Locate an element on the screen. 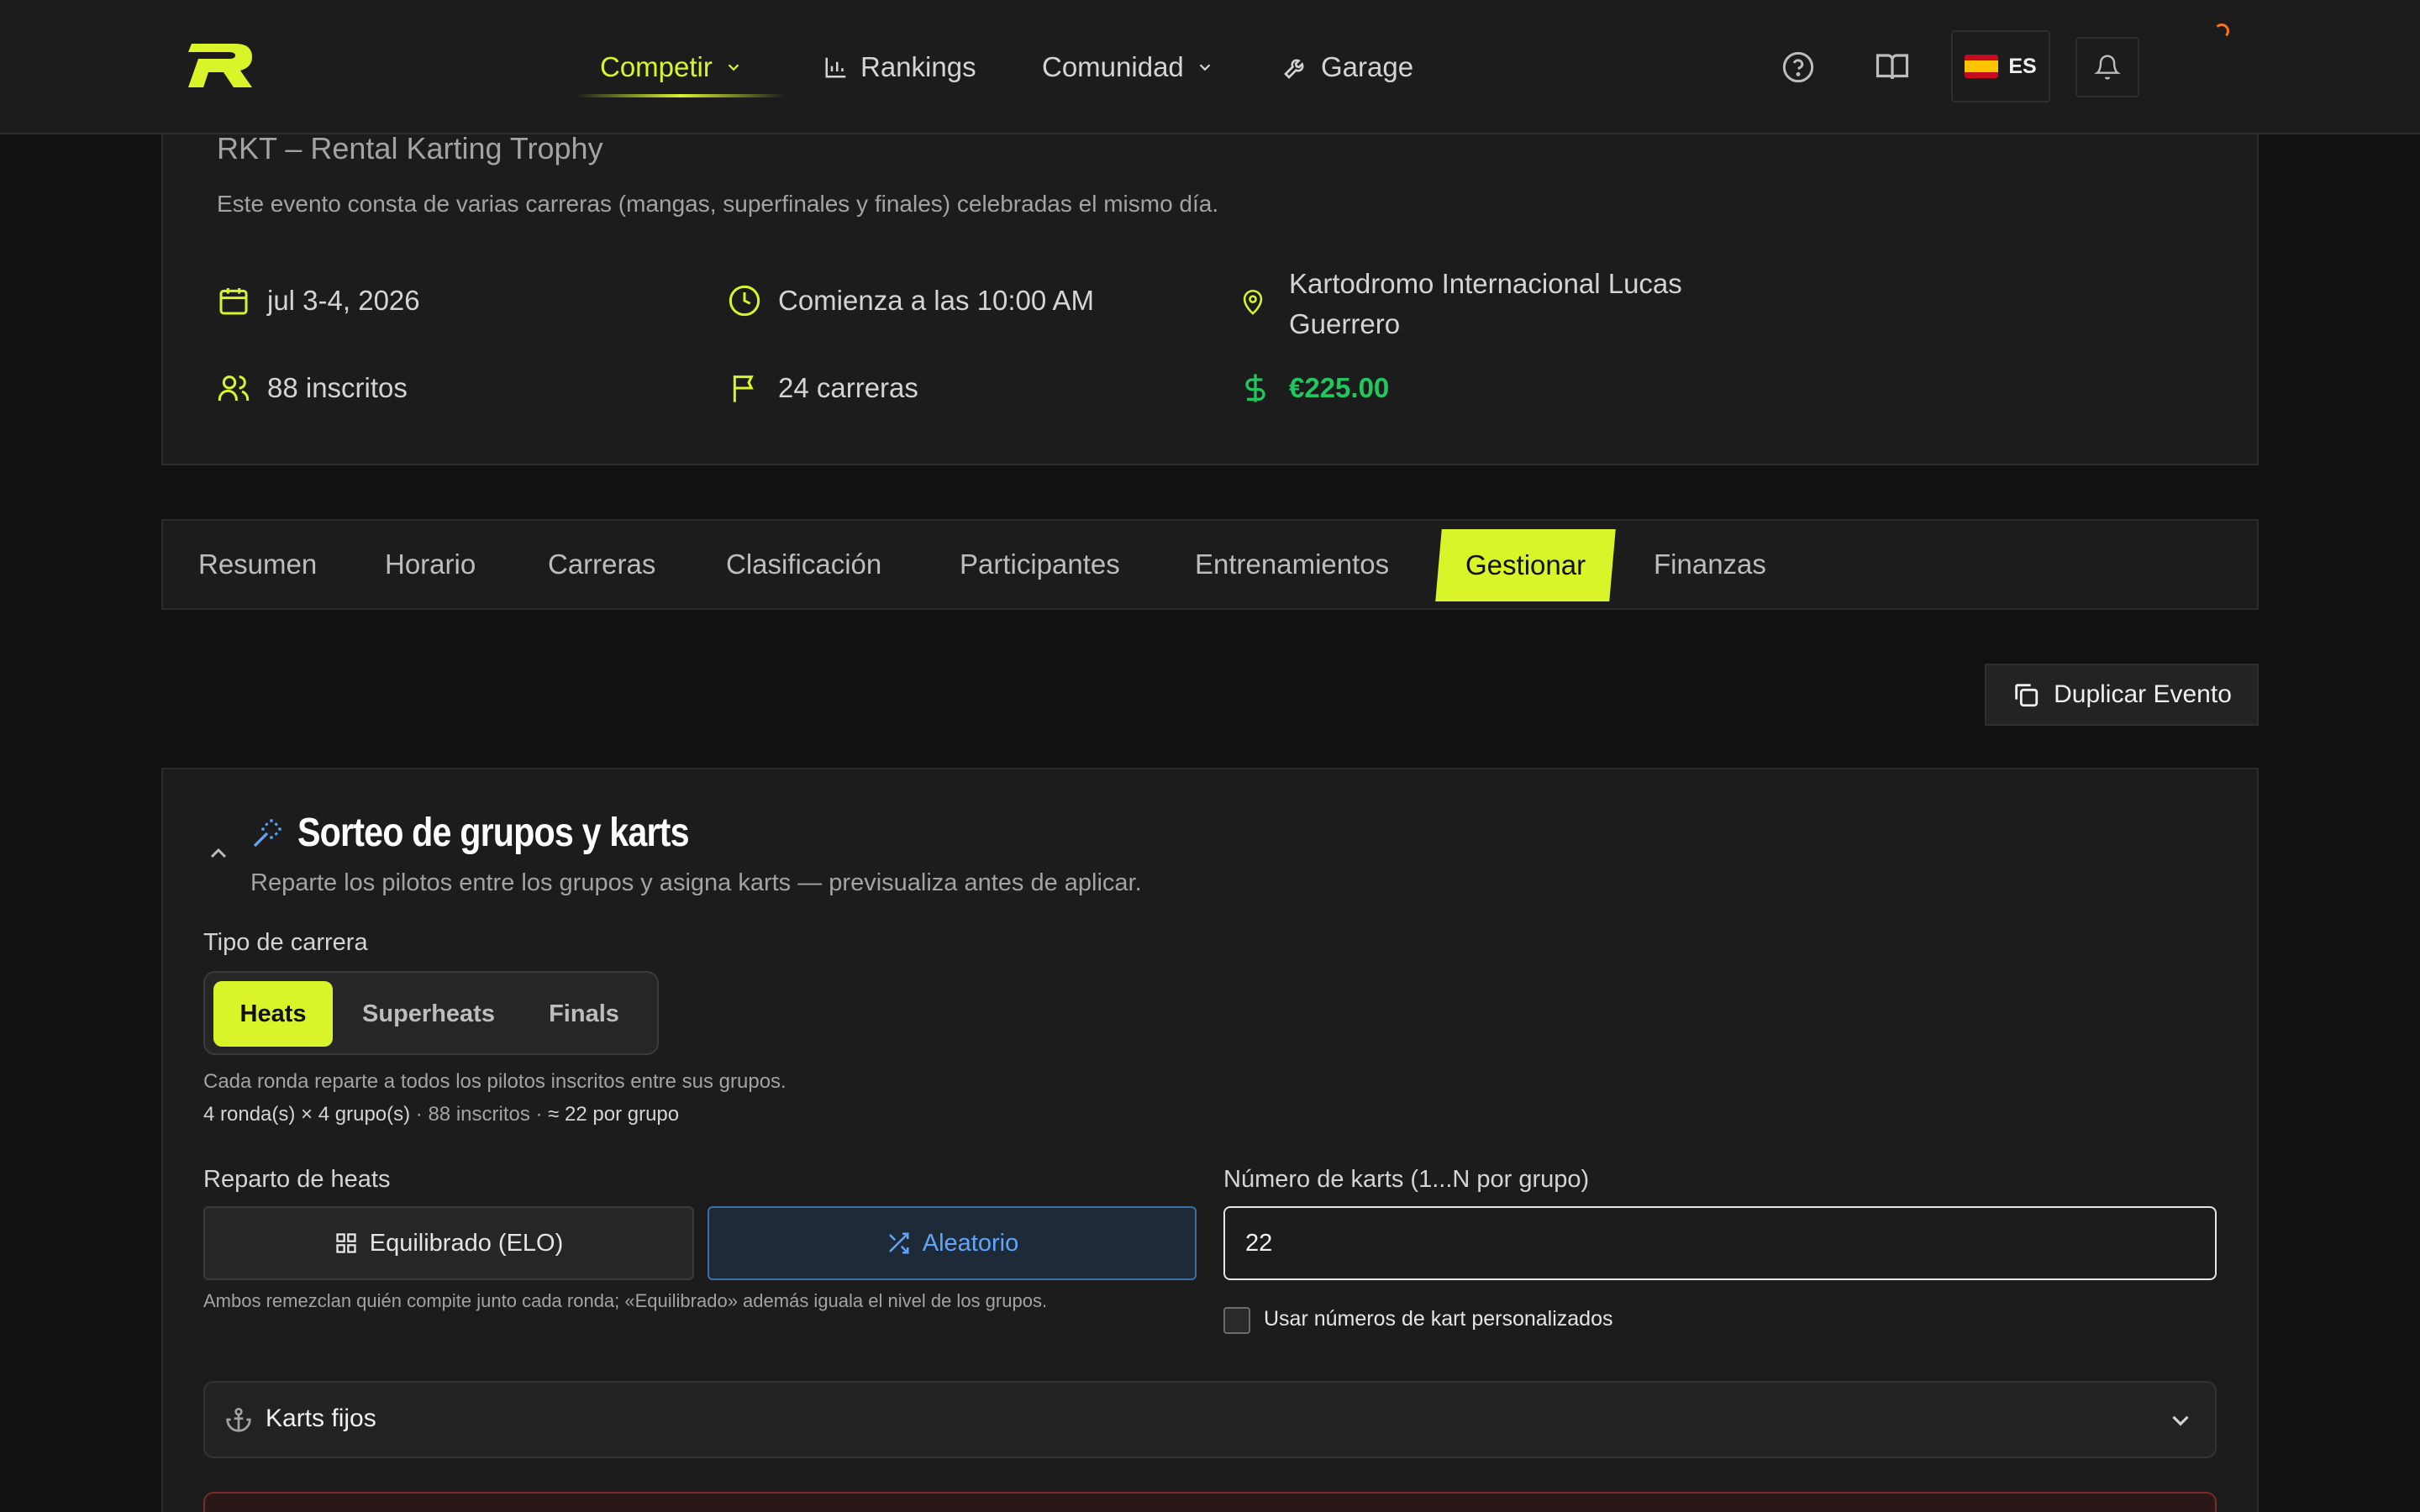 The width and height of the screenshot is (2420, 1512). race-type-selector: Heats Superheats Finals is located at coordinates (431, 1013).